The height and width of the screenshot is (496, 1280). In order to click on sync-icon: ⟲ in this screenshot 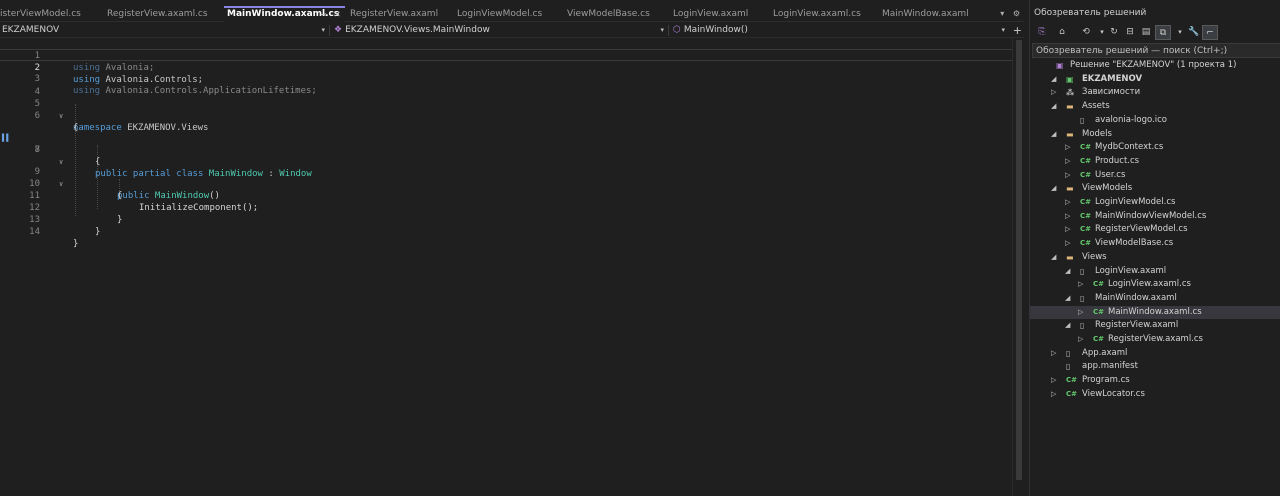, I will do `click(1086, 32)`.